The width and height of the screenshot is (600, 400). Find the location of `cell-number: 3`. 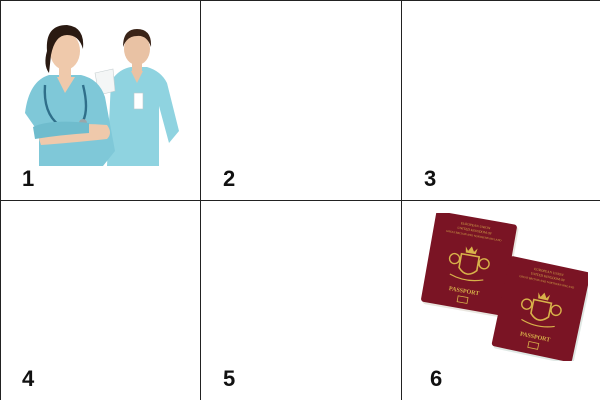

cell-number: 3 is located at coordinates (430, 178).